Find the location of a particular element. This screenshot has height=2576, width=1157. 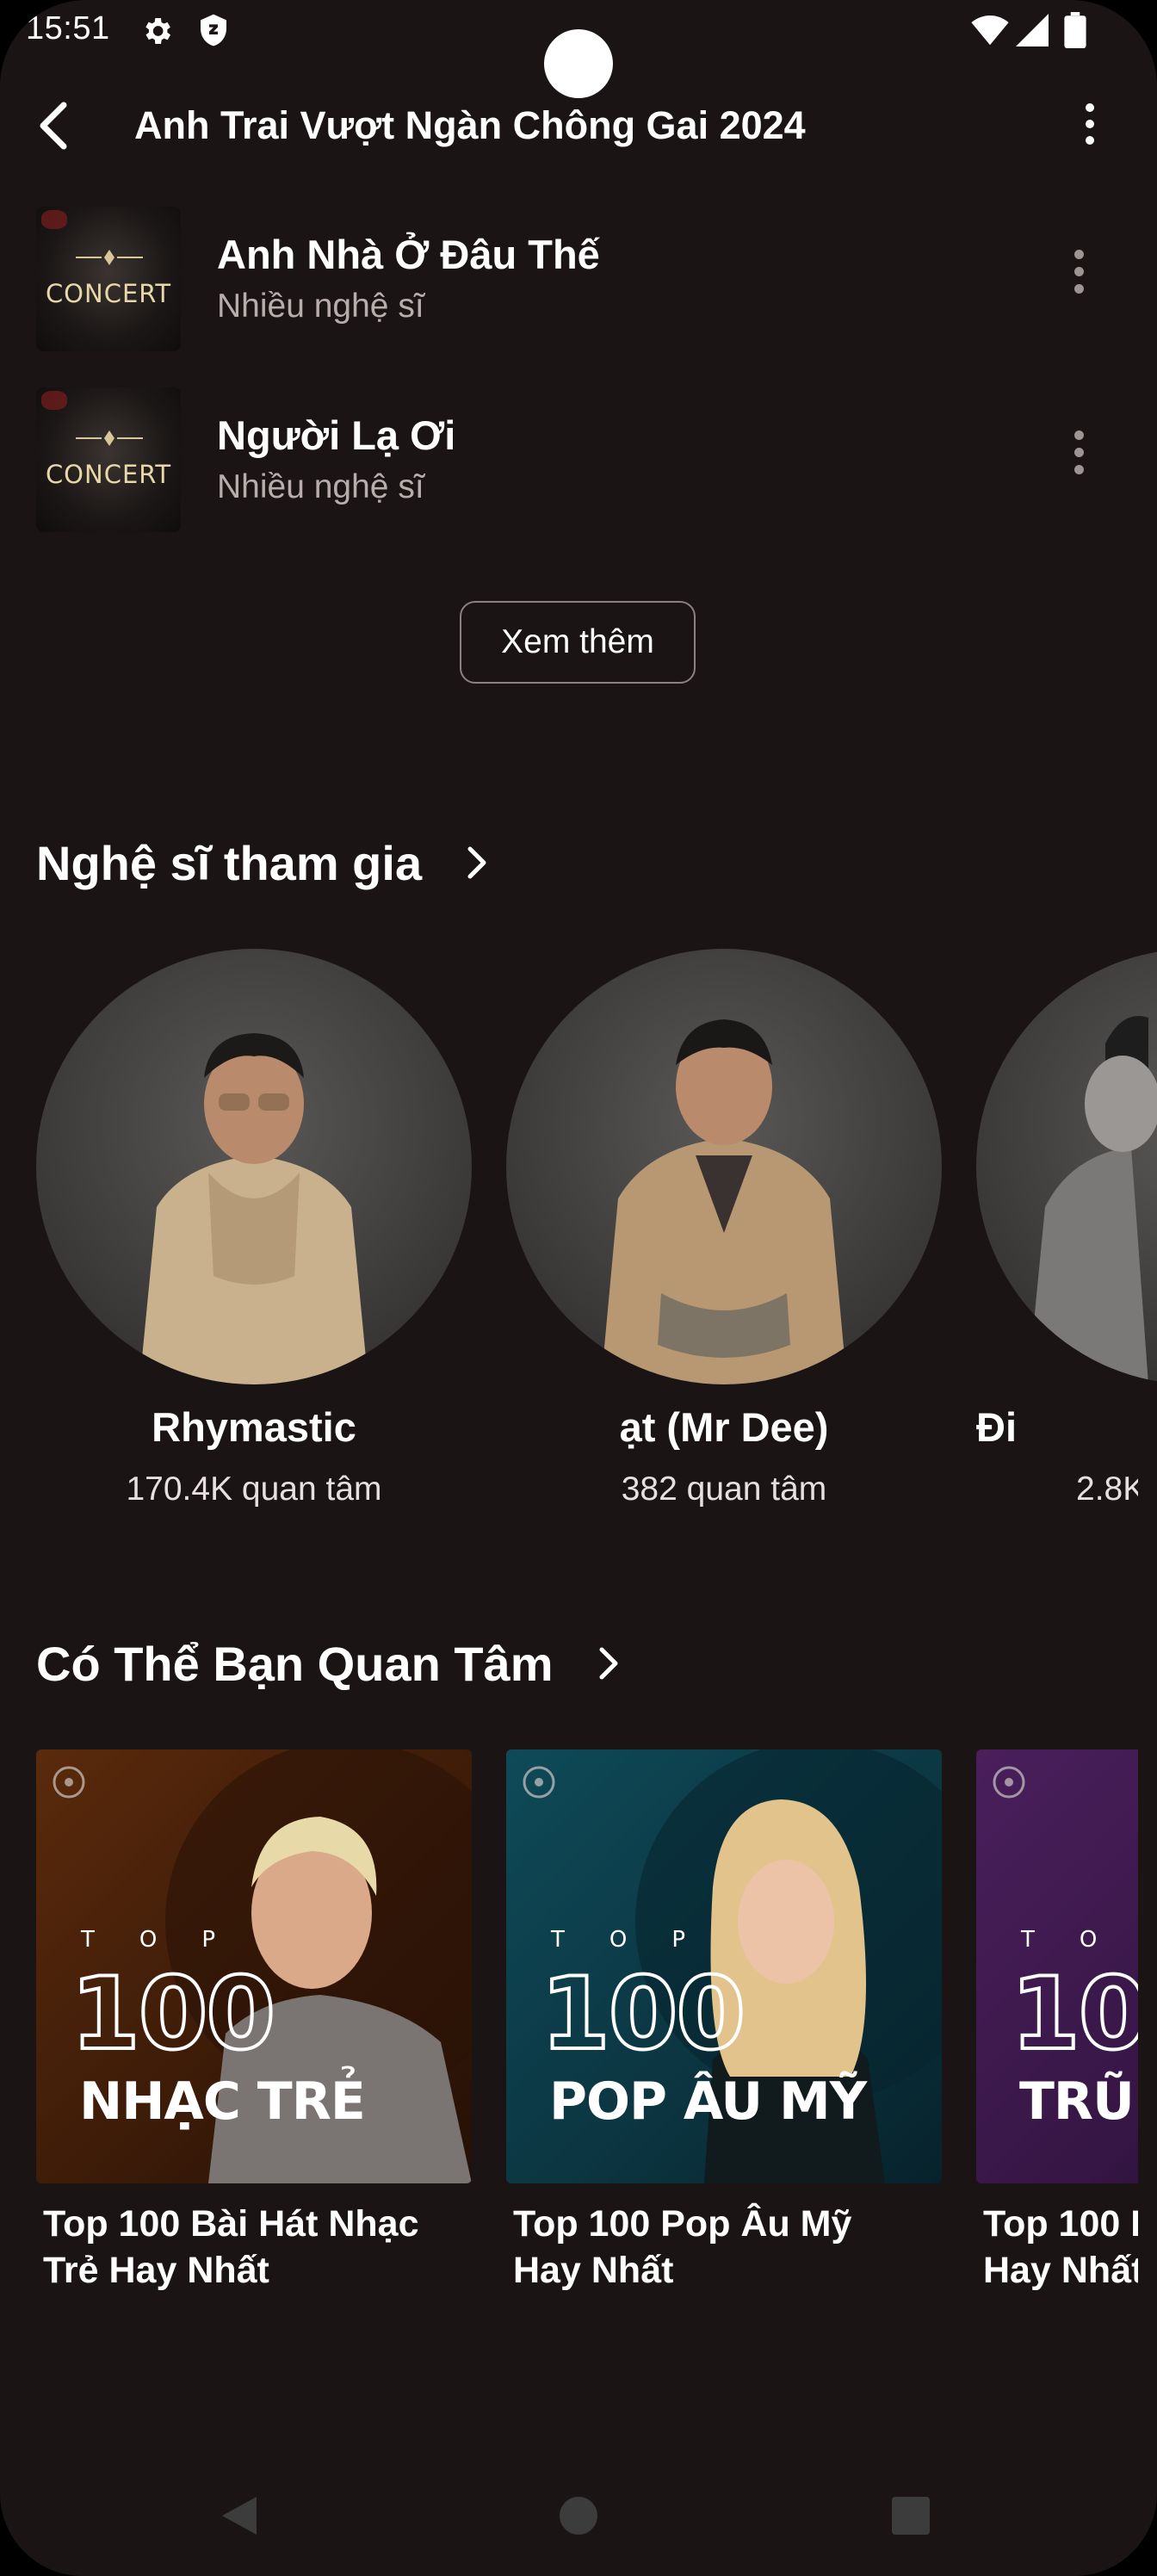

back-arrow-icon is located at coordinates (54, 126).